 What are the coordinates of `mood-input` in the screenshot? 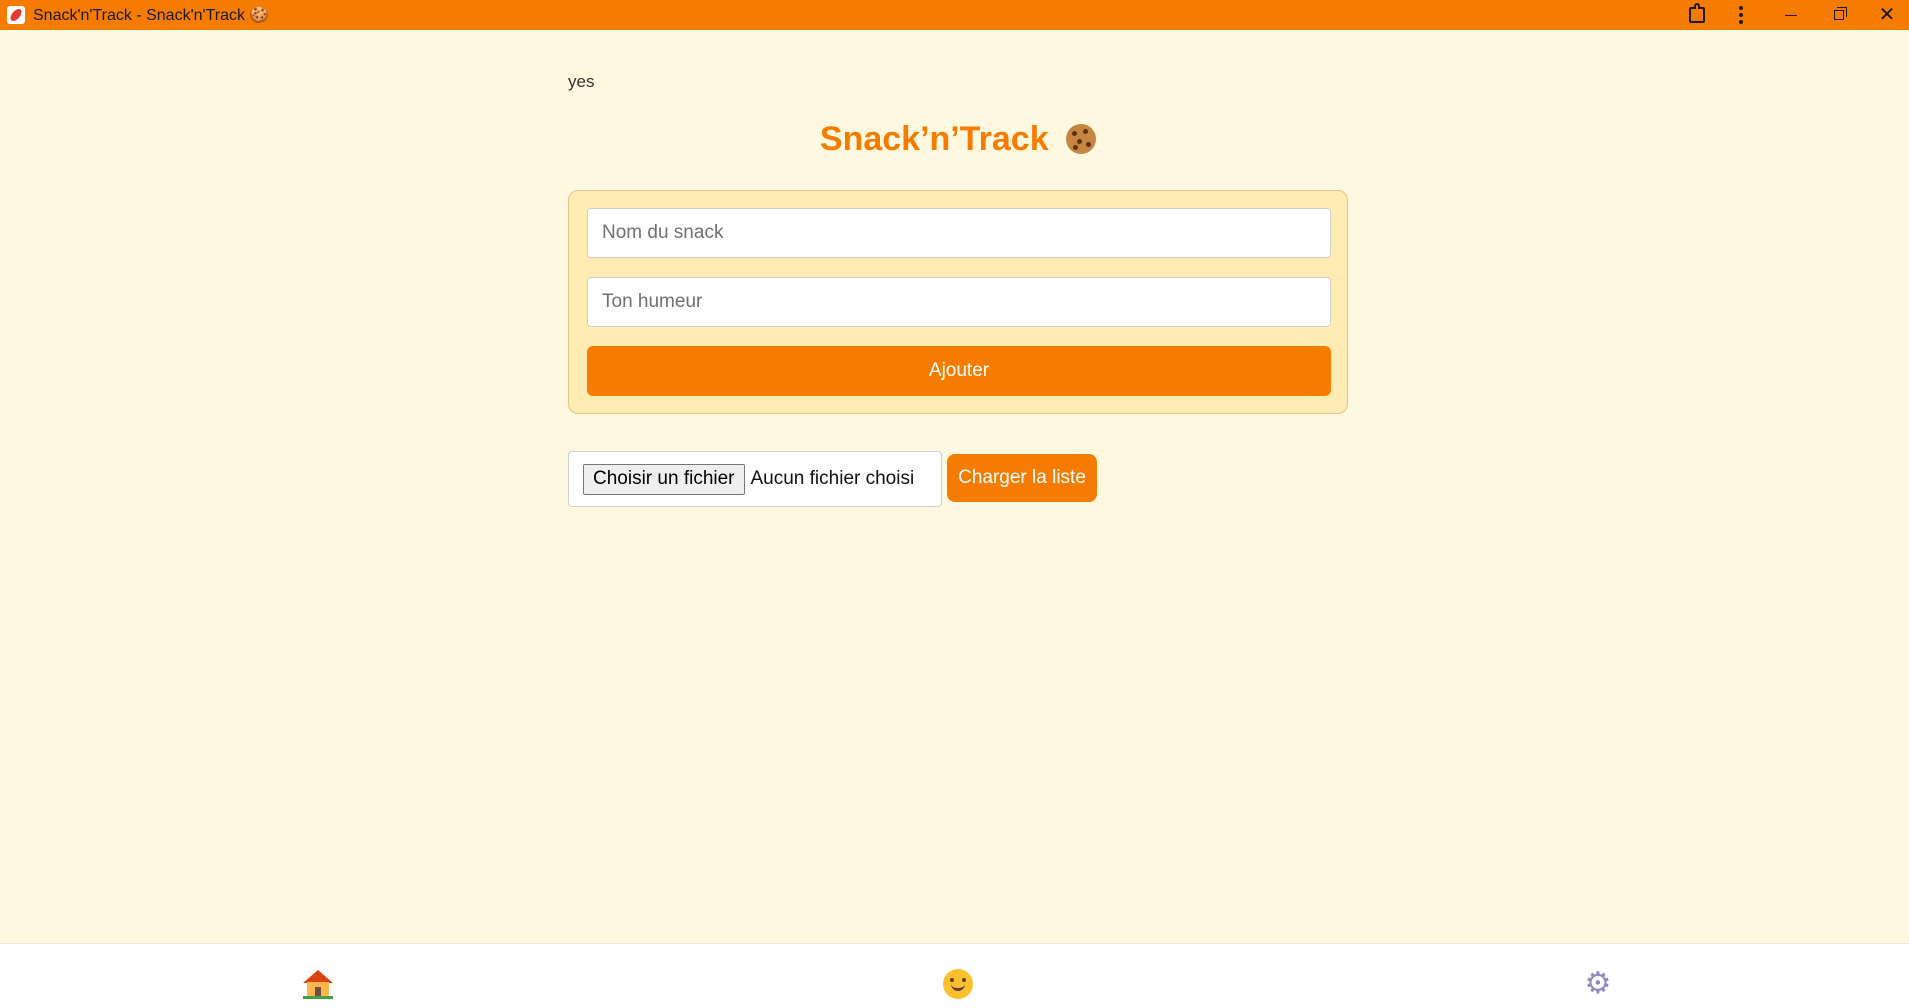 It's located at (959, 302).